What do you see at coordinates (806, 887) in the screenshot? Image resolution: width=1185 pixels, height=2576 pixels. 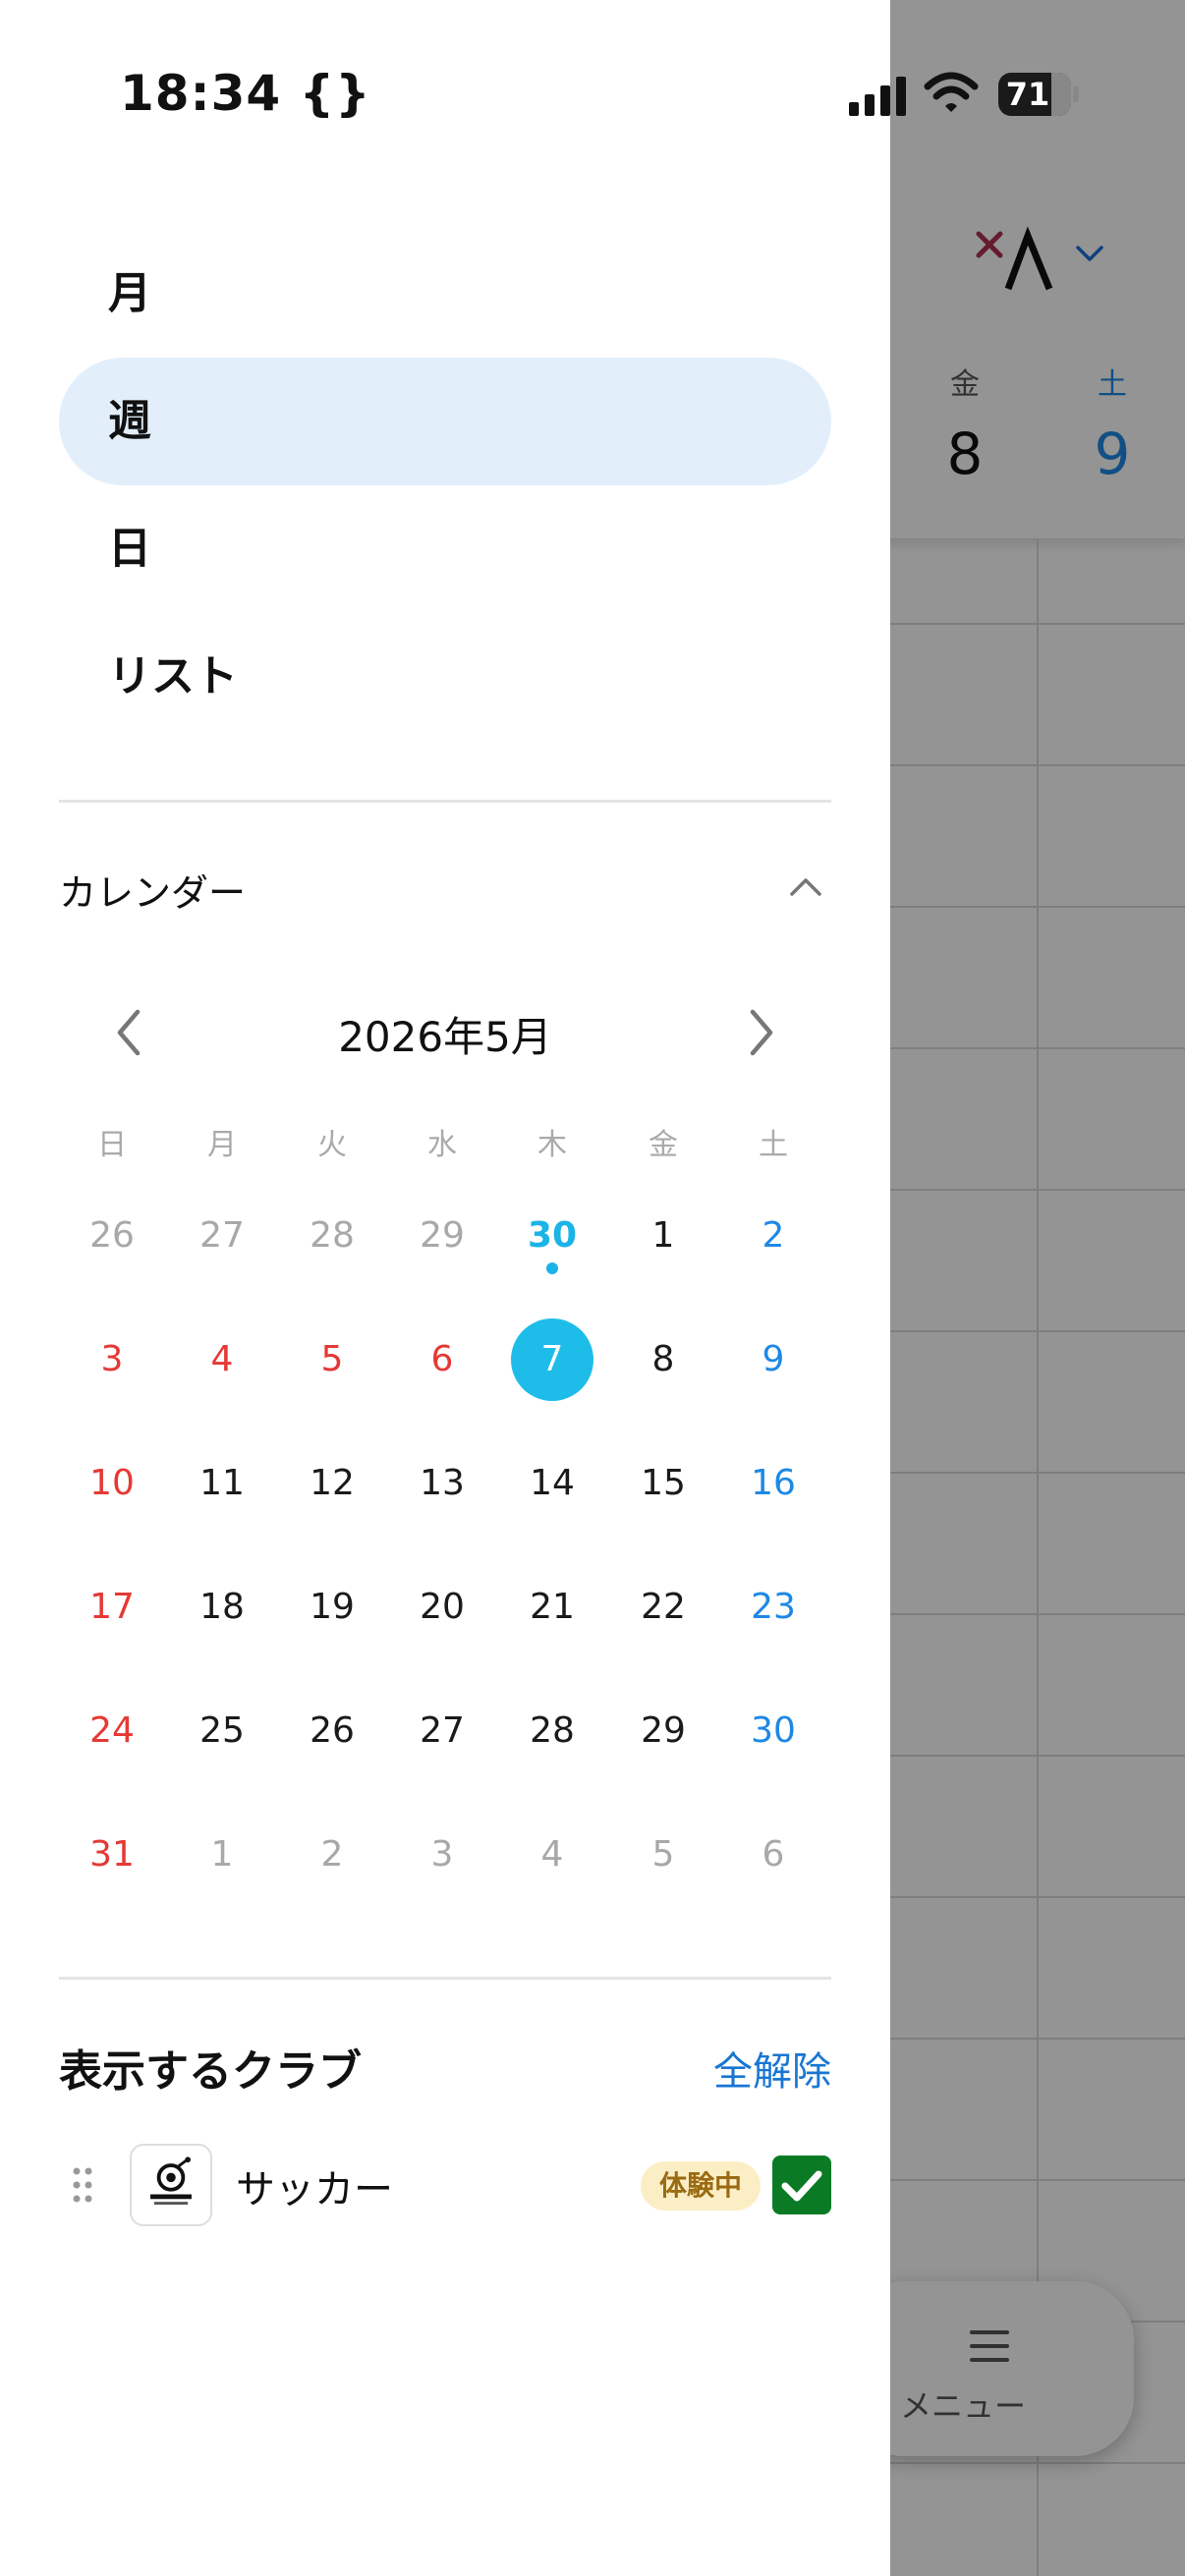 I see `chevron-up-icon` at bounding box center [806, 887].